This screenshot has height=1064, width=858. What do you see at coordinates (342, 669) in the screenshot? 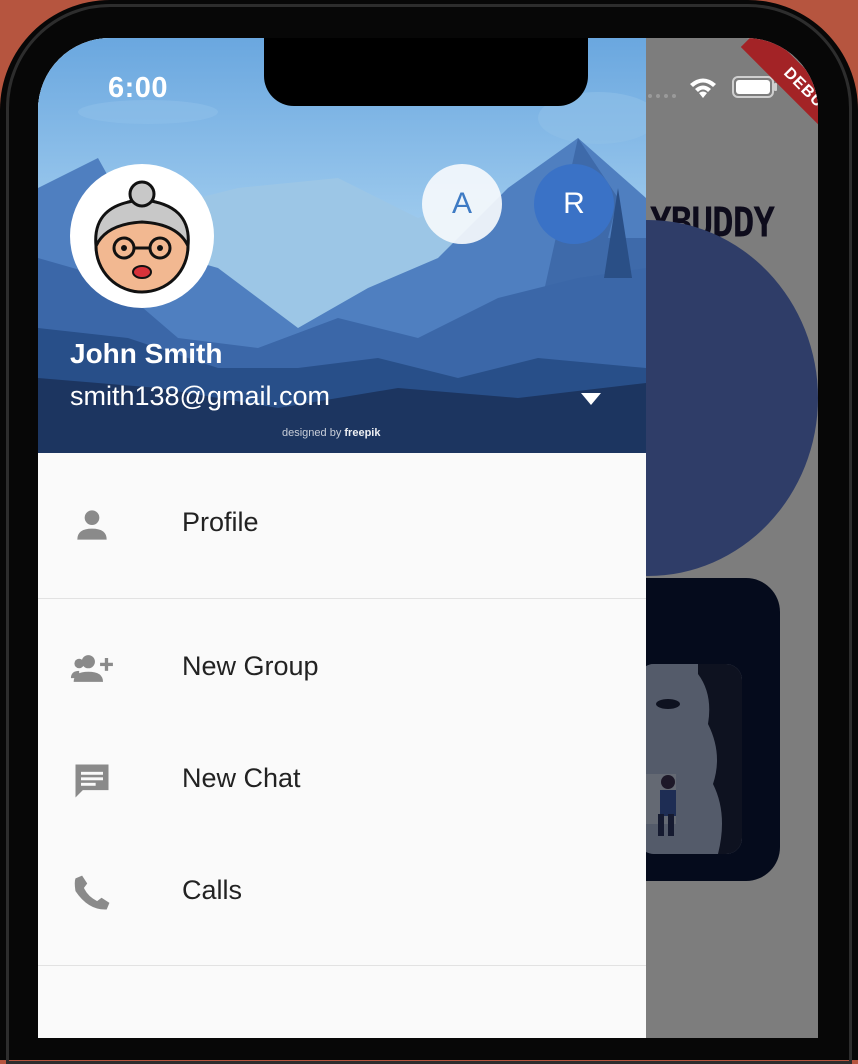
I see `menu-item-new-group: New Group` at bounding box center [342, 669].